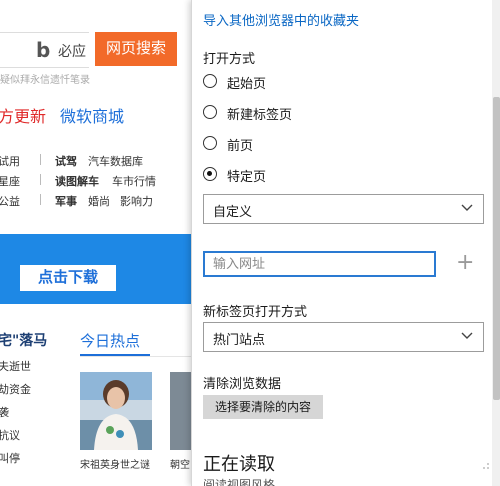 The width and height of the screenshot is (500, 486). Describe the element at coordinates (242, 384) in the screenshot. I see `clear-data-label: 清除浏览数据` at that location.